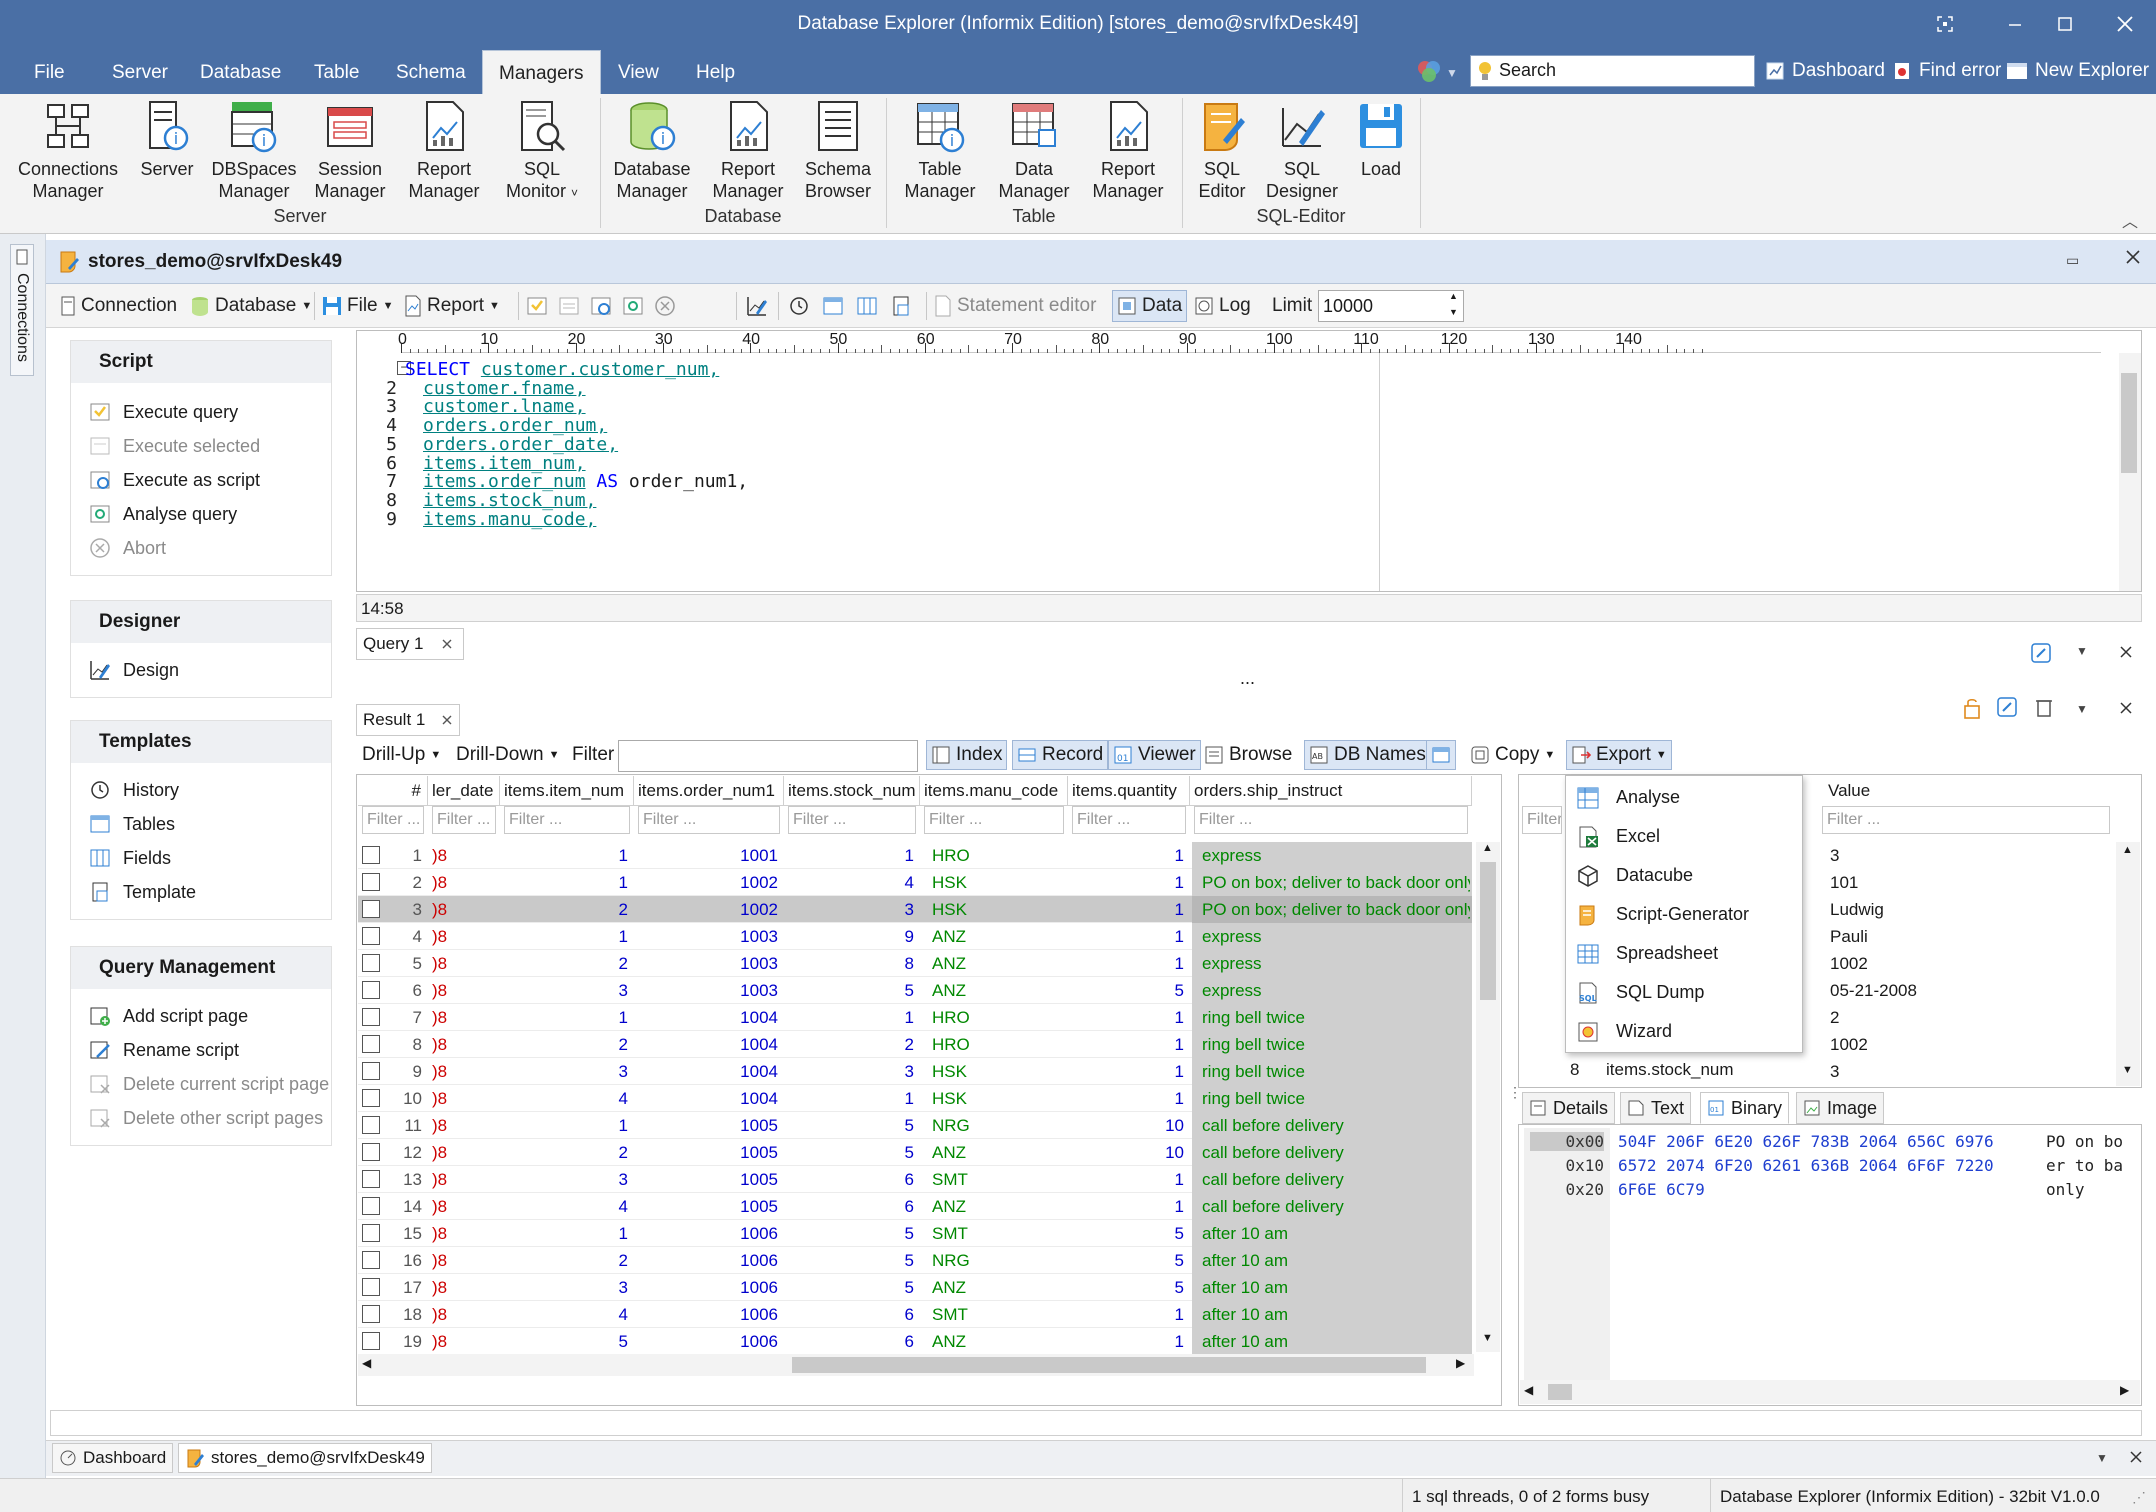 Image resolution: width=2156 pixels, height=1512 pixels. I want to click on schema-browser-button: Schema Browser, so click(838, 150).